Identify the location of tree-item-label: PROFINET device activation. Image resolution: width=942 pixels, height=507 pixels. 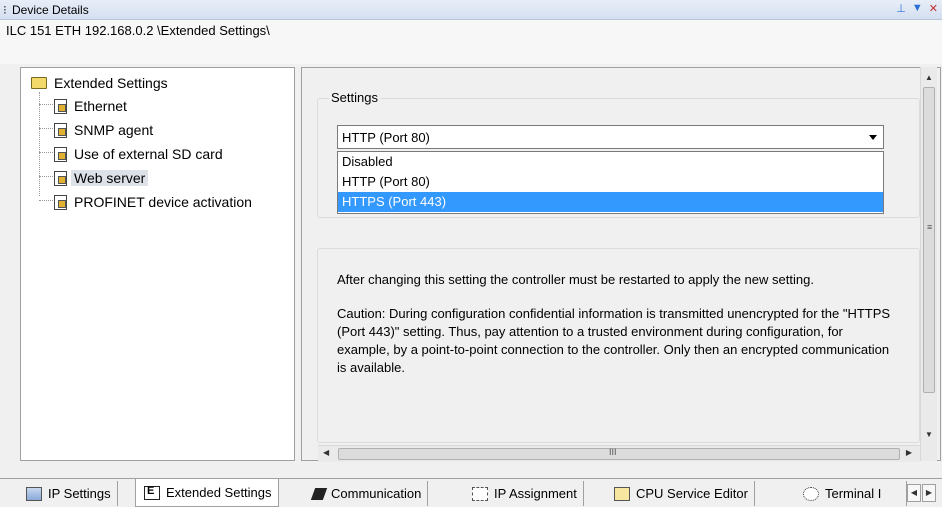
(163, 202).